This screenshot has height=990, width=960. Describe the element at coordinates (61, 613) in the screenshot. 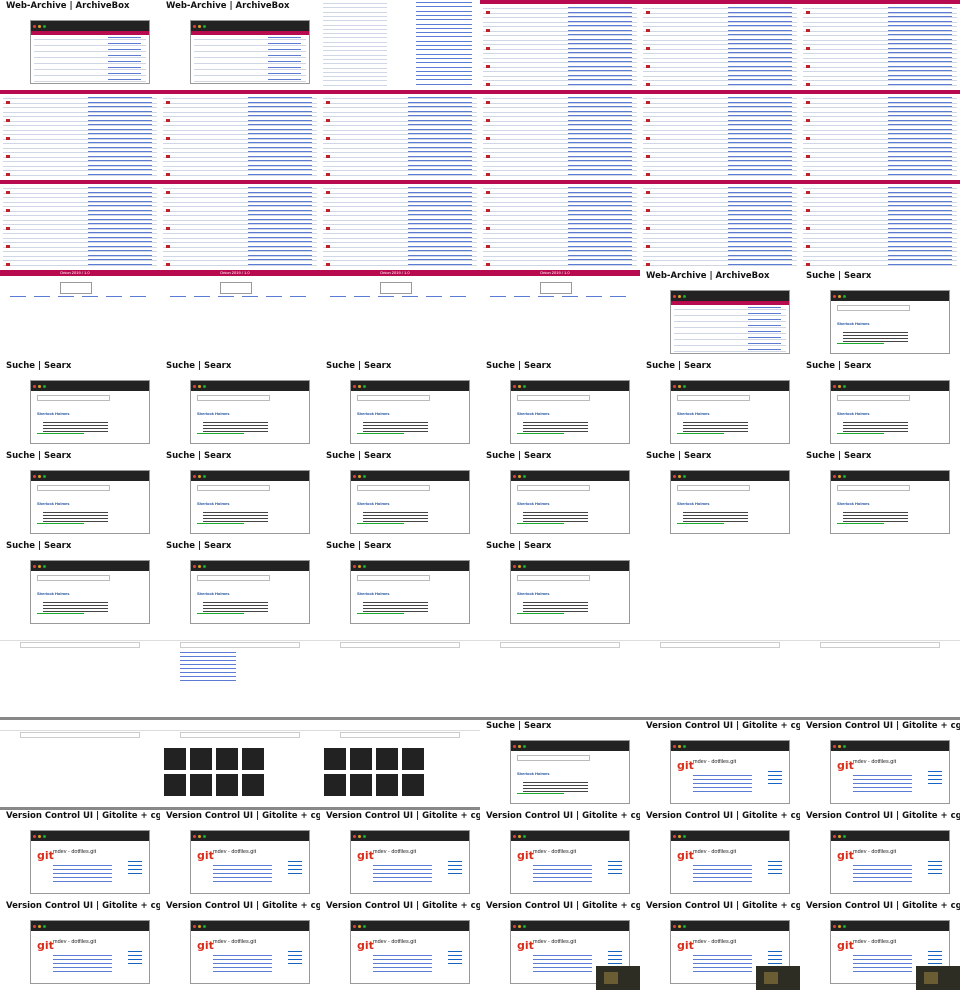

I see `result-url` at that location.